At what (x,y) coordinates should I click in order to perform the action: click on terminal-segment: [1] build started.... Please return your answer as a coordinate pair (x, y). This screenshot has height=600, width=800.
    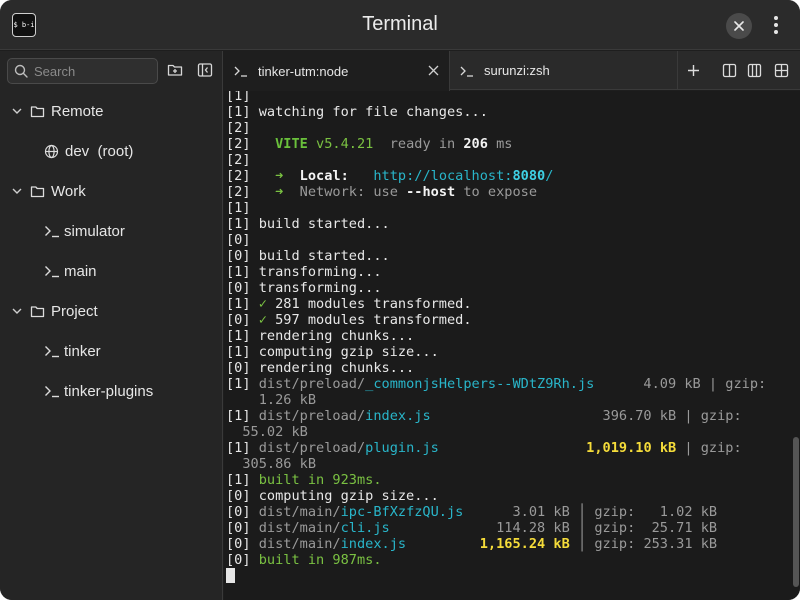
    Looking at the image, I should click on (308, 224).